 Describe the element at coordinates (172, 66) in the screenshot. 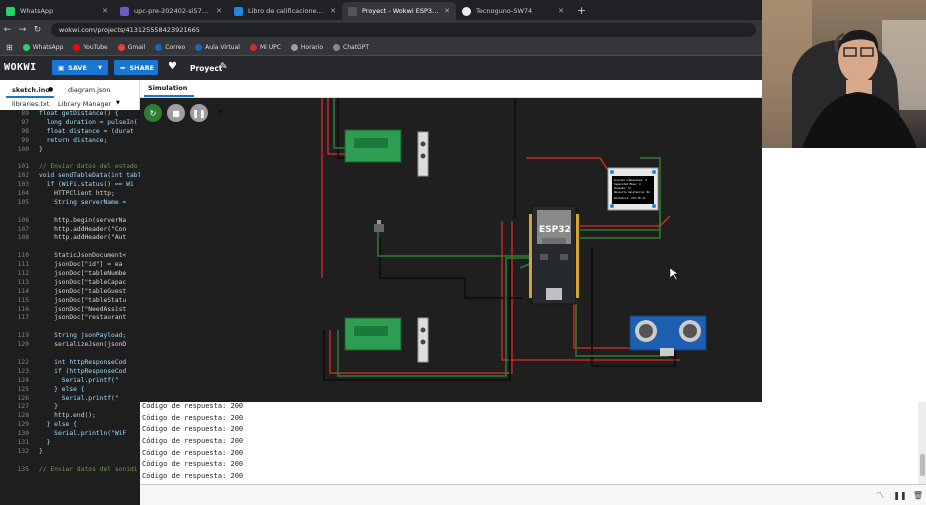

I see `heart-icon: ♥` at that location.